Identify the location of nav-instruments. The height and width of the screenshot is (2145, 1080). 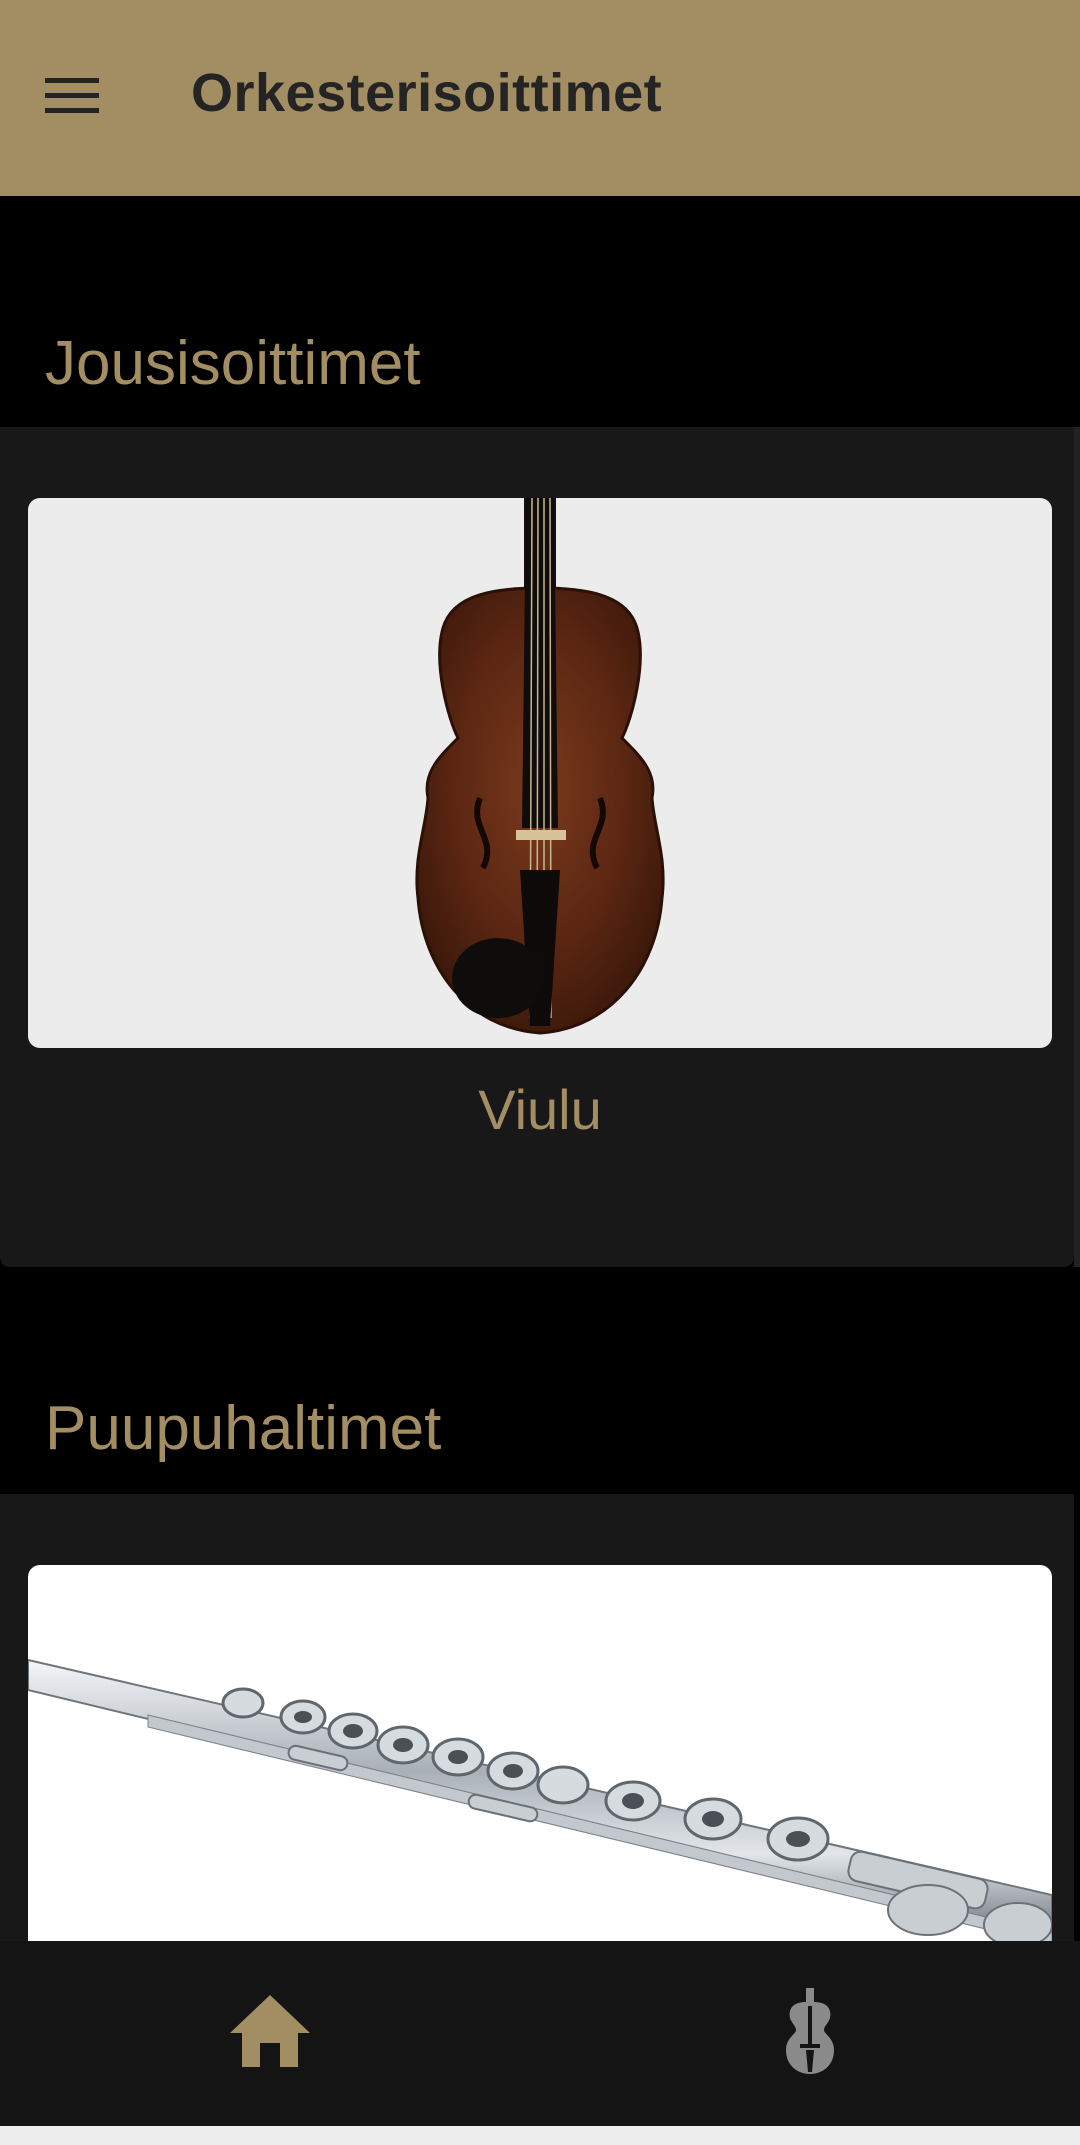
(810, 2031).